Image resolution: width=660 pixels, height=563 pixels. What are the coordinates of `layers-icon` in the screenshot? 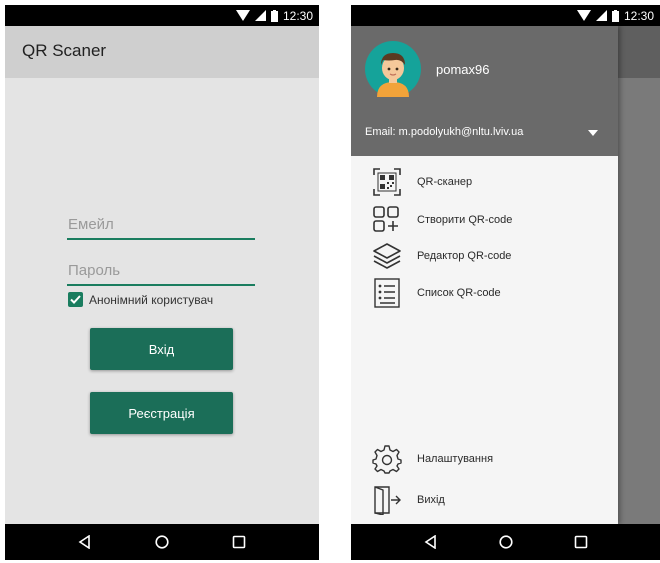 It's located at (387, 256).